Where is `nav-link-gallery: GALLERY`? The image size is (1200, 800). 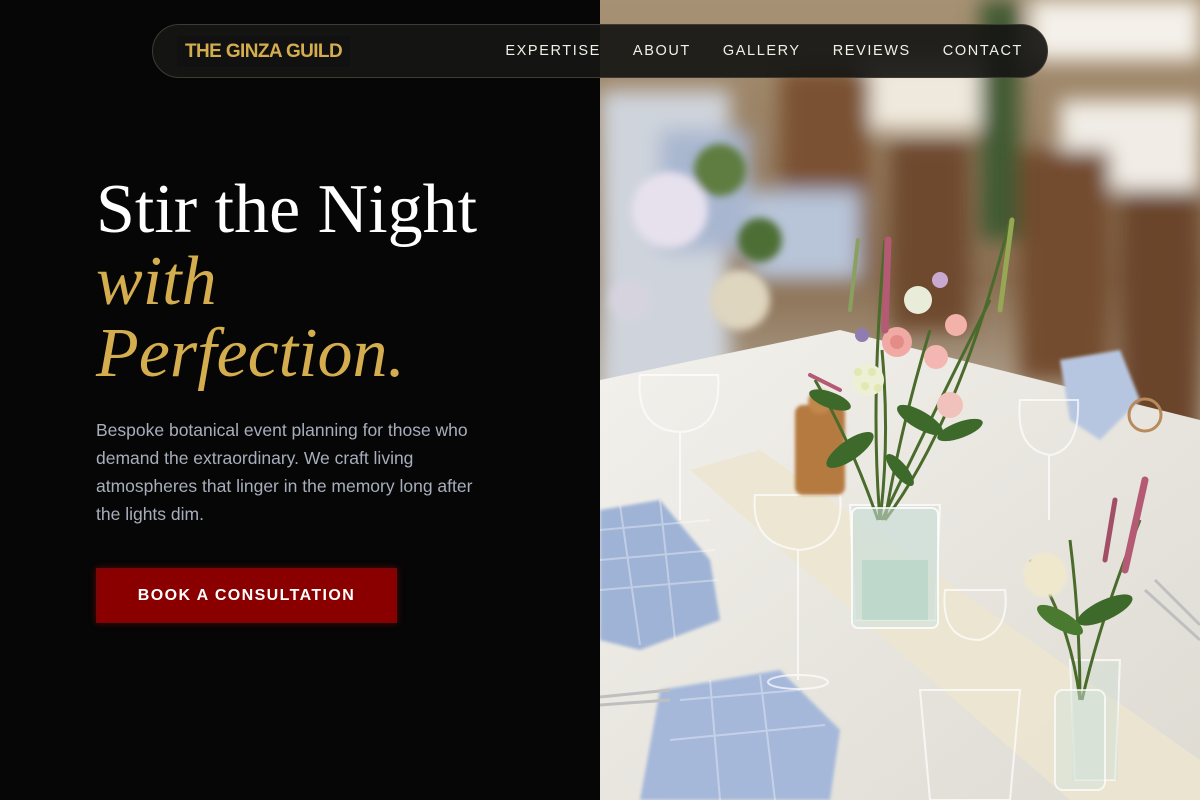 nav-link-gallery: GALLERY is located at coordinates (762, 51).